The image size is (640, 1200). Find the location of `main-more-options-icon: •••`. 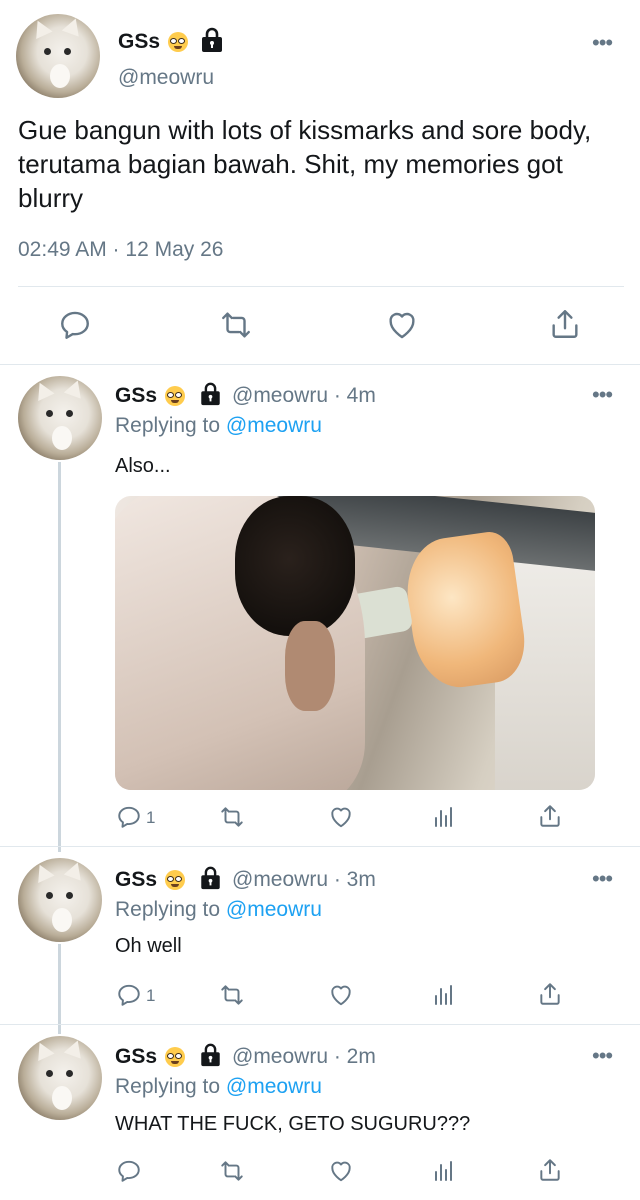

main-more-options-icon: ••• is located at coordinates (602, 43).